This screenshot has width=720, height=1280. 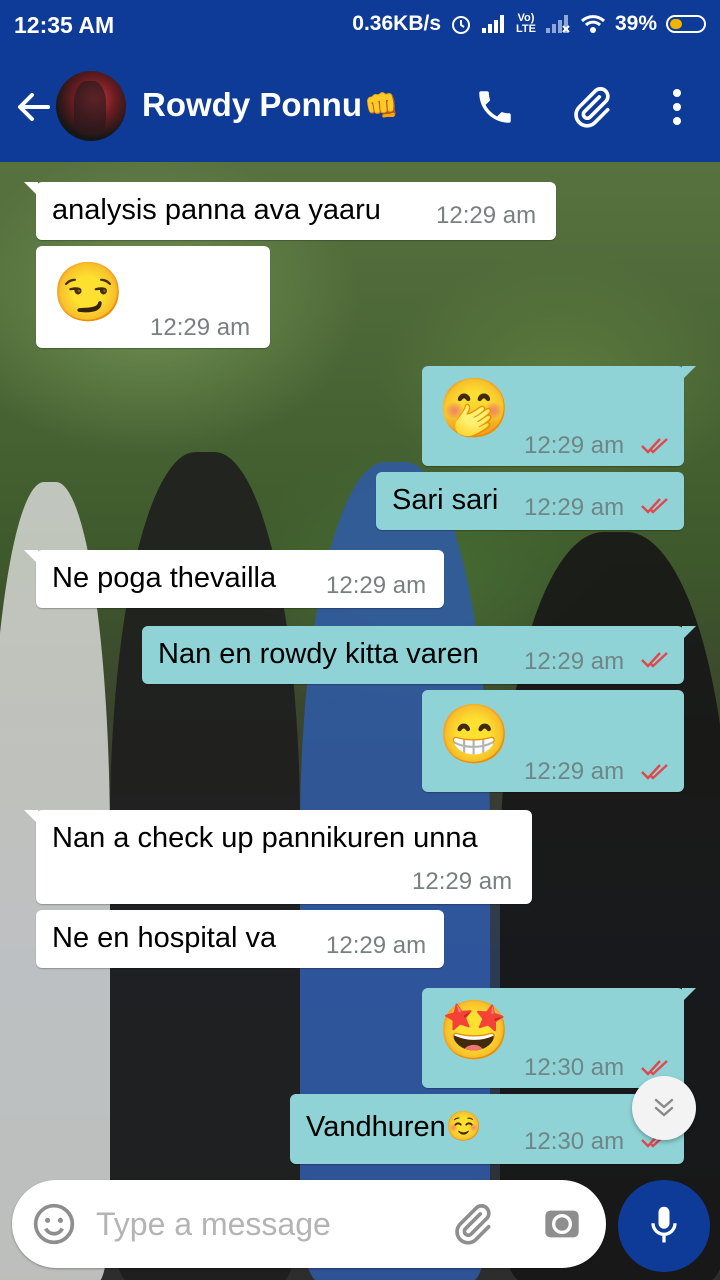 I want to click on incoming-message: Ne en hospital va 12:29 am, so click(x=240, y=939).